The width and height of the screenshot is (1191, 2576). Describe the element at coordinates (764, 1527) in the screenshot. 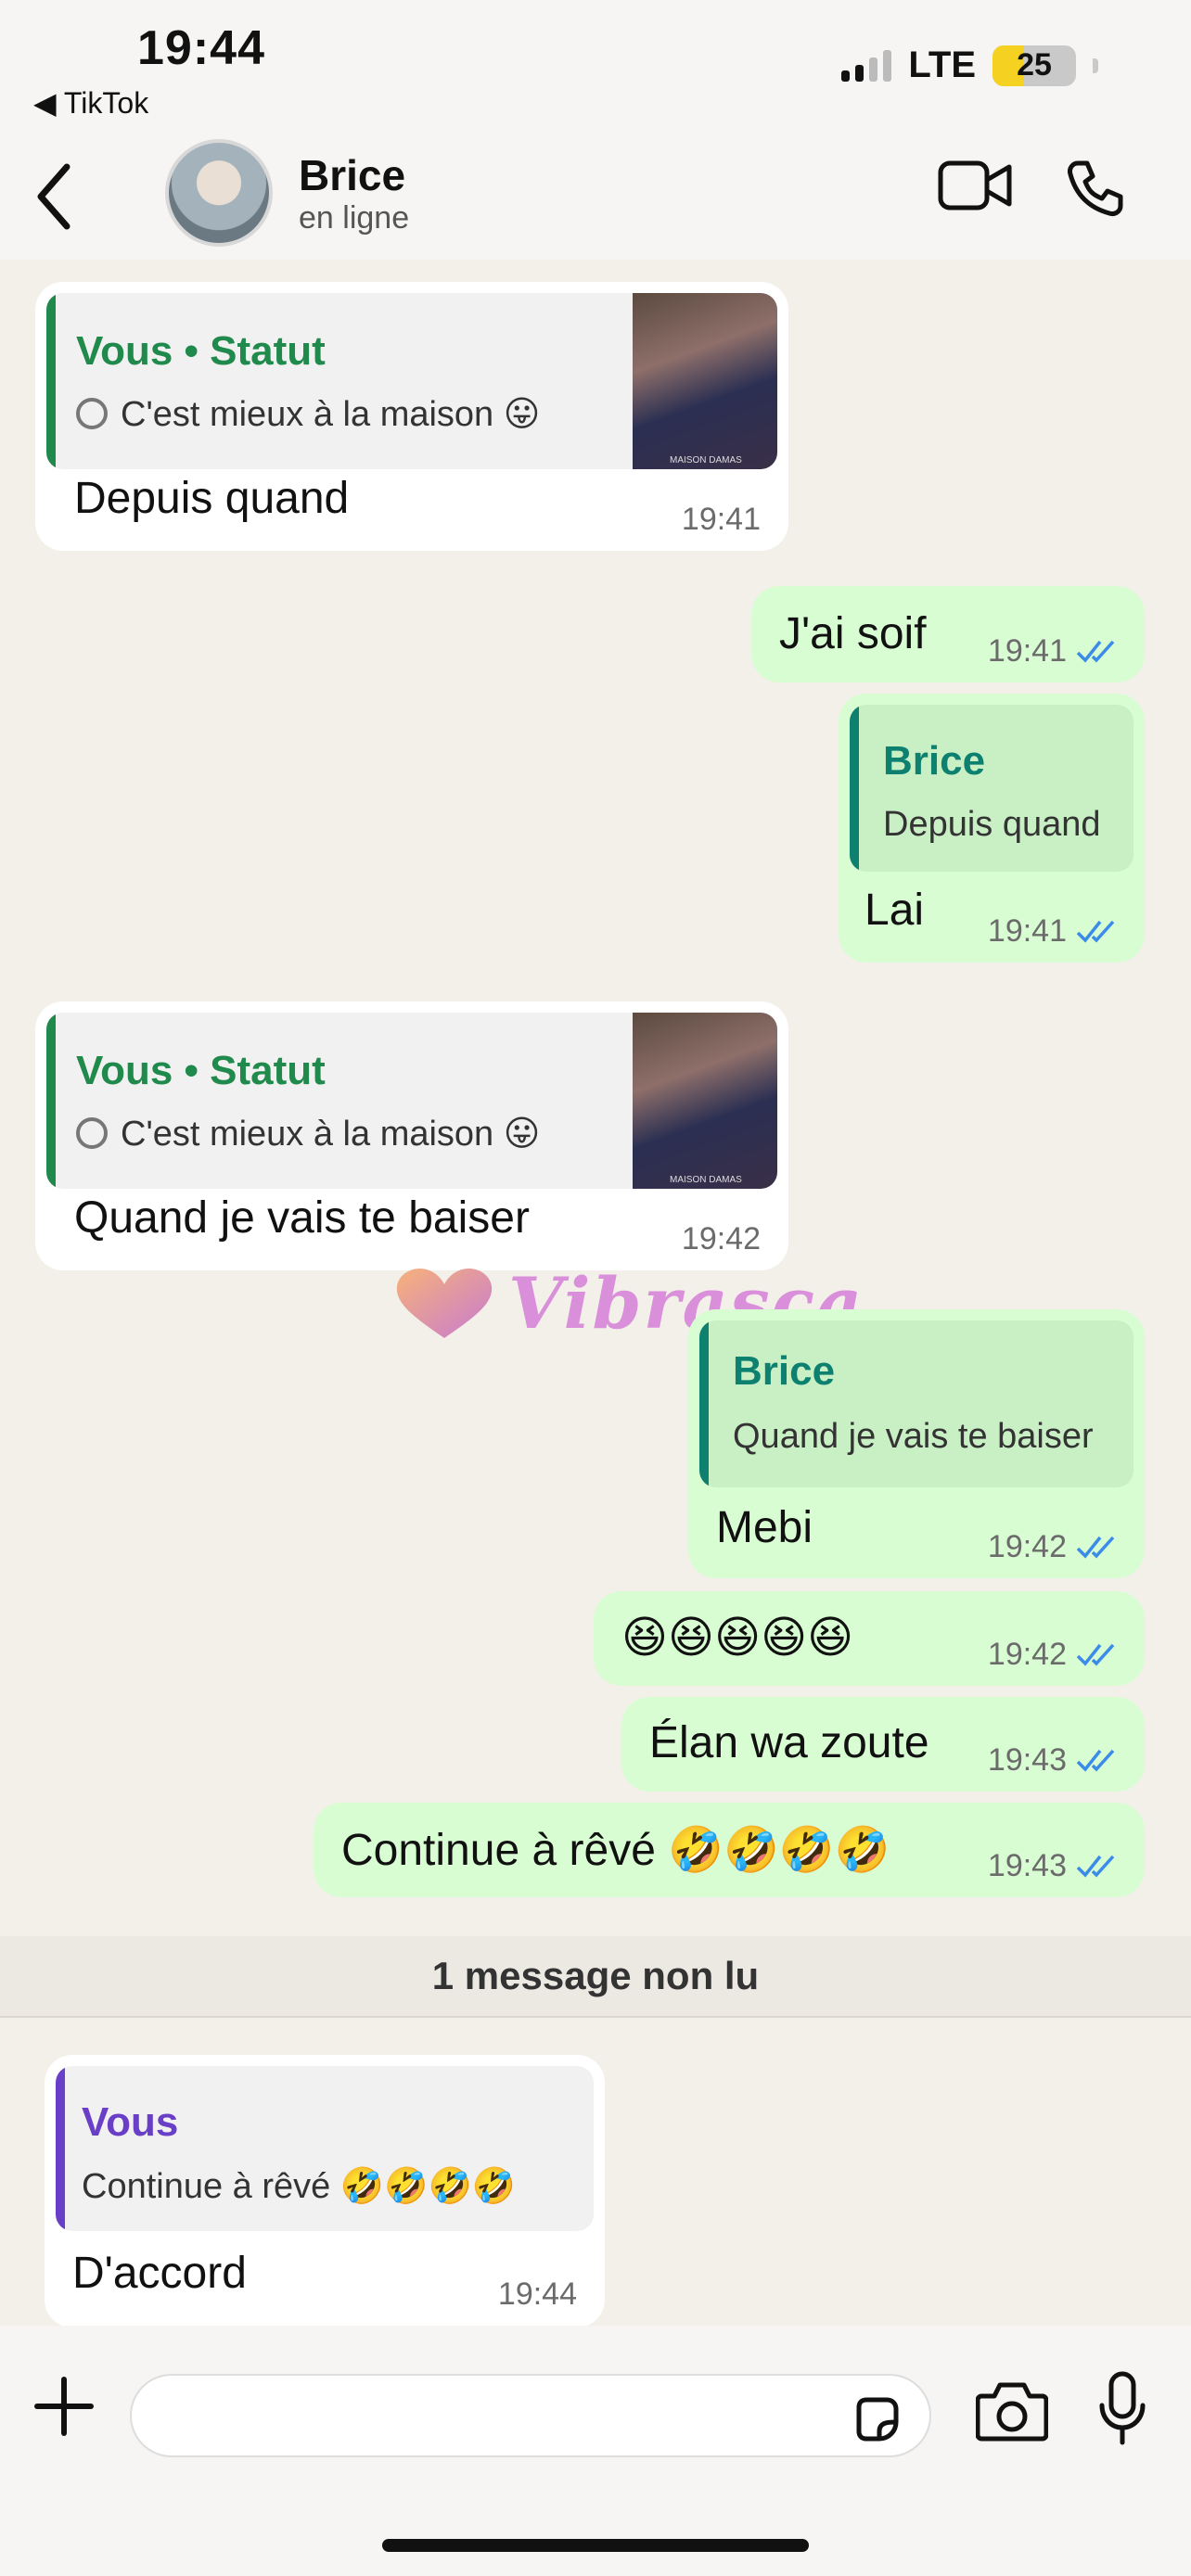

I see `message-text: Mebi` at that location.